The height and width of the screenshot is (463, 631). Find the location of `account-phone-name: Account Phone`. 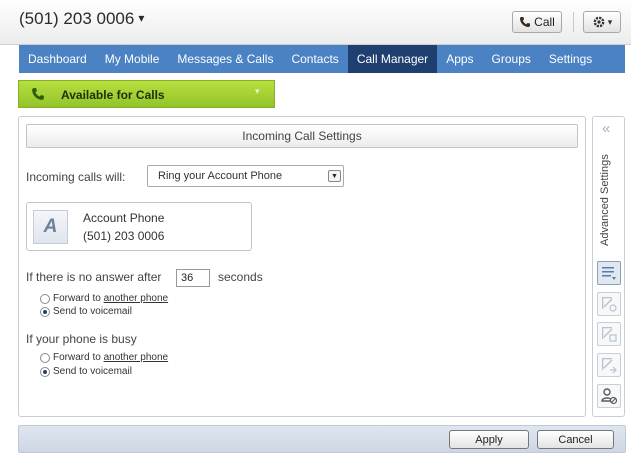

account-phone-name: Account Phone is located at coordinates (124, 218).